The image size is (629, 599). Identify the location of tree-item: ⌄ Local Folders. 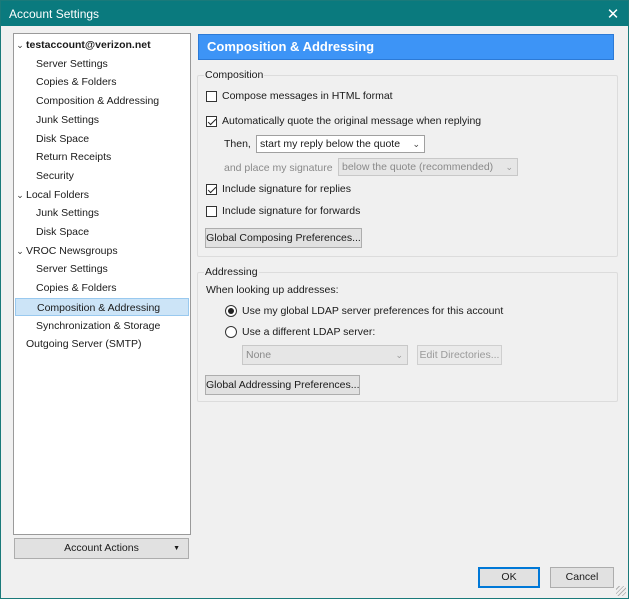
(102, 195).